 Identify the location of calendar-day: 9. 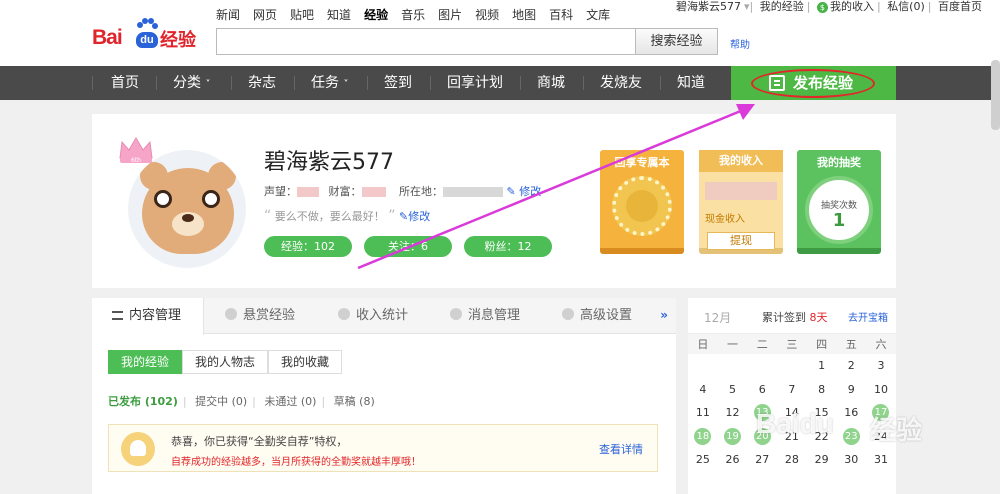
(851, 390).